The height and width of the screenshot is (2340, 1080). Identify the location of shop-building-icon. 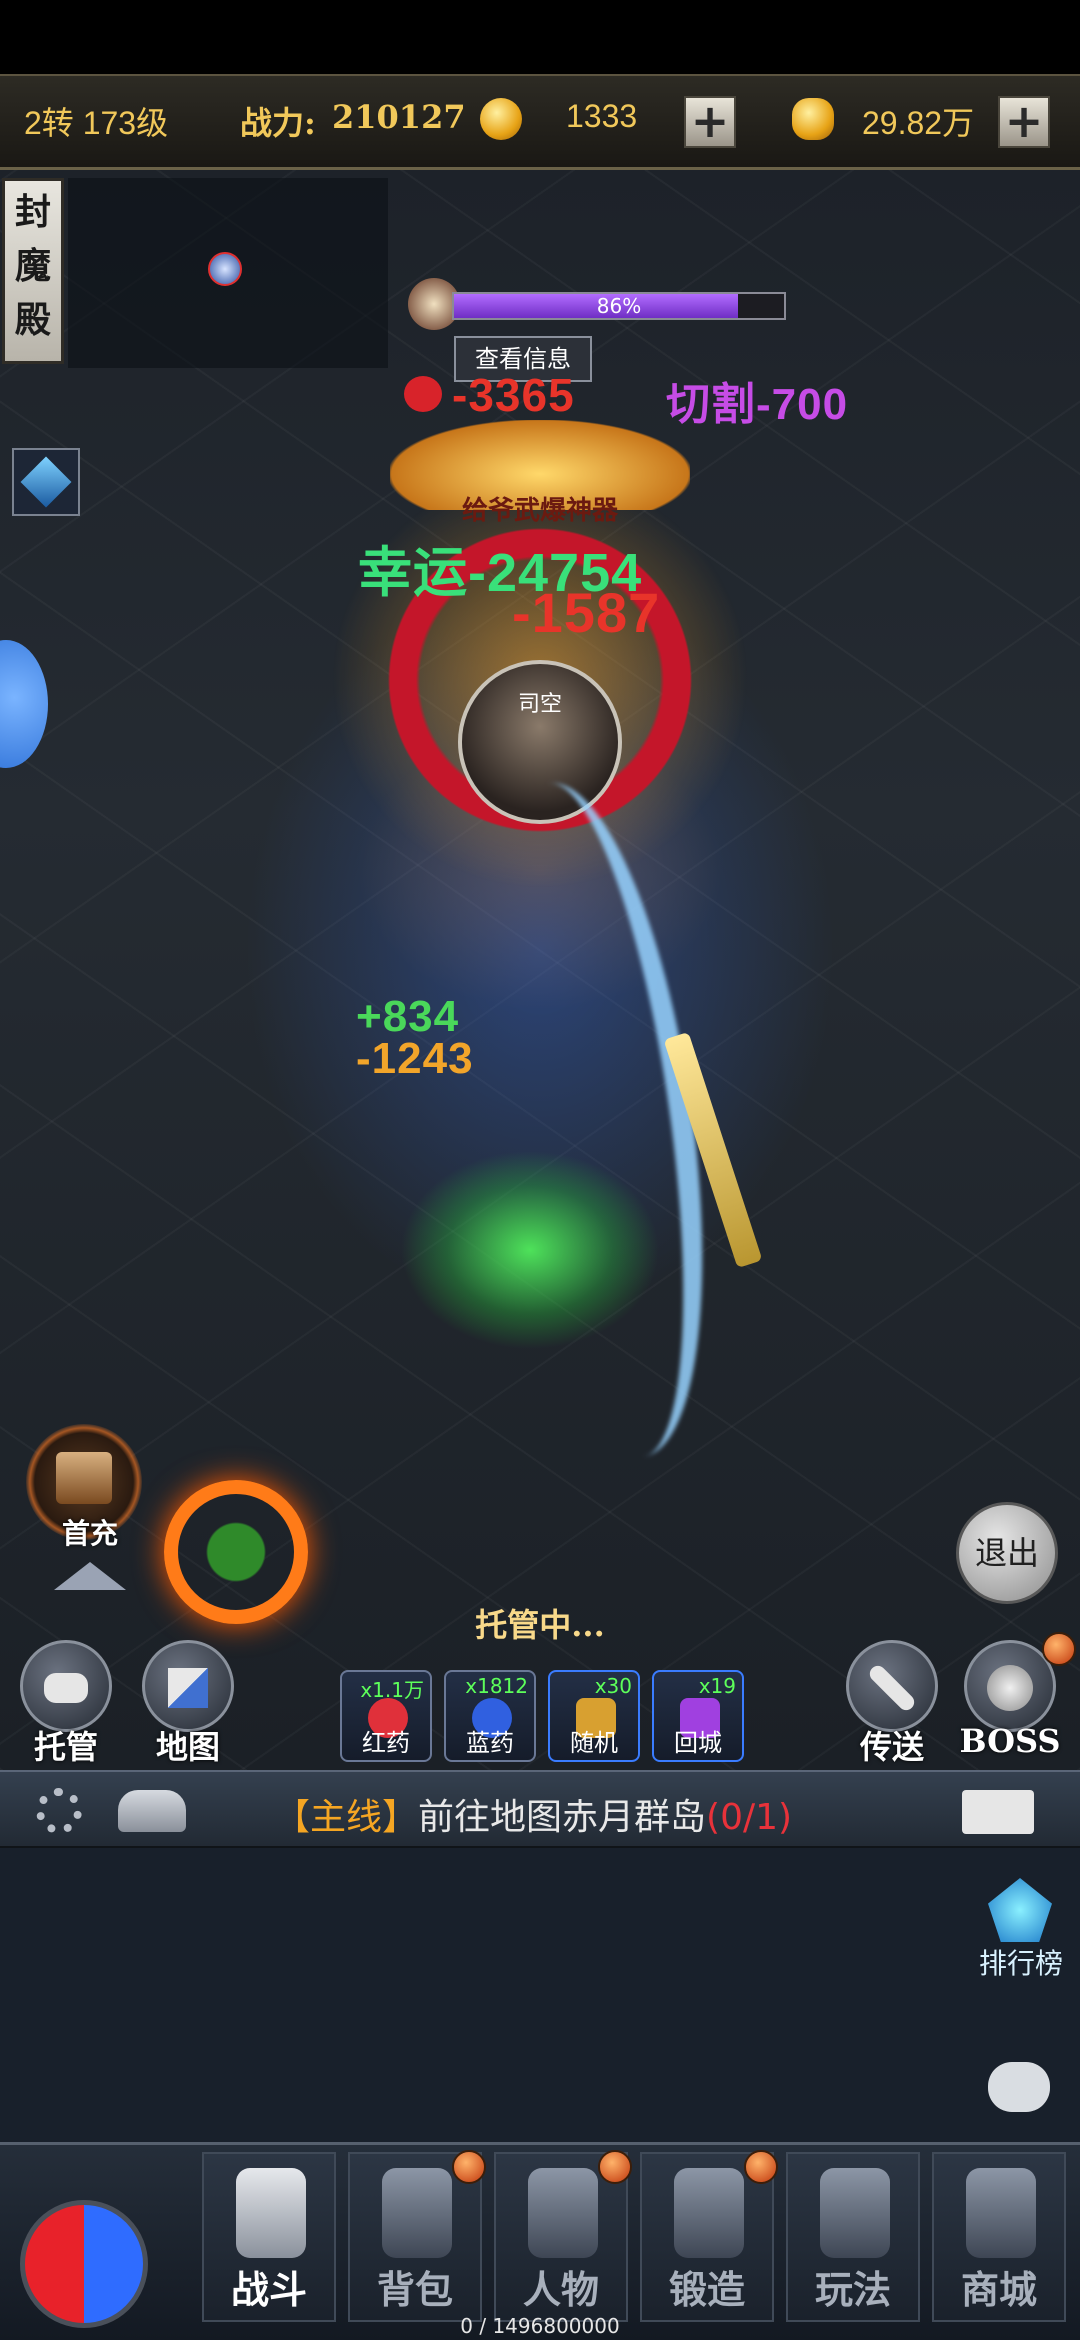
(1001, 2213).